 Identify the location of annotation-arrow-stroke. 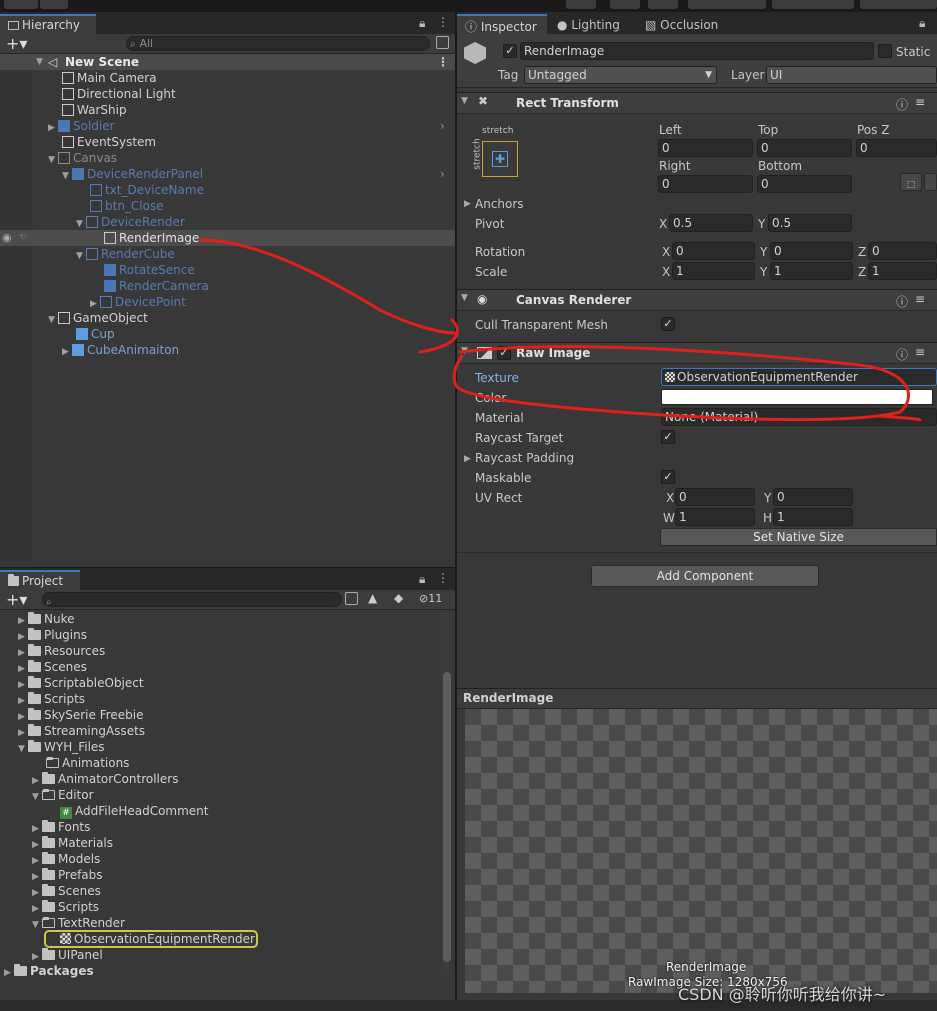
(327, 286).